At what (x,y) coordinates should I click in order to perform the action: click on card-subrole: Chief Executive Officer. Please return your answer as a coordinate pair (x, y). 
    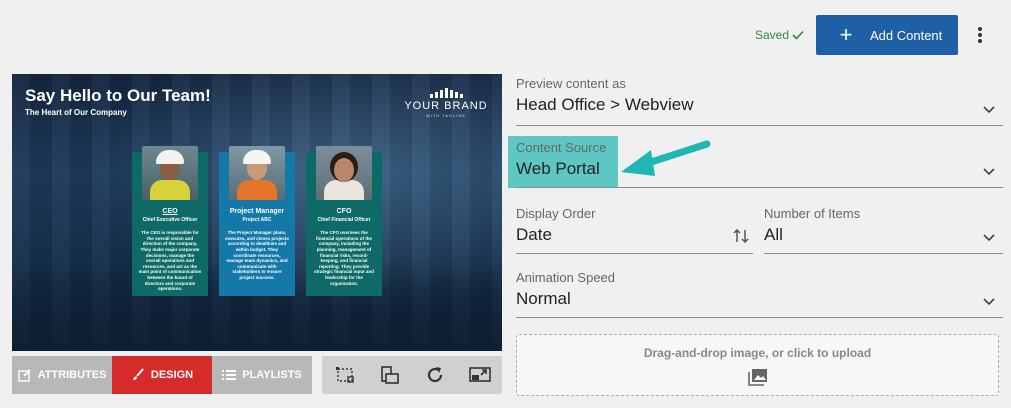
    Looking at the image, I should click on (170, 220).